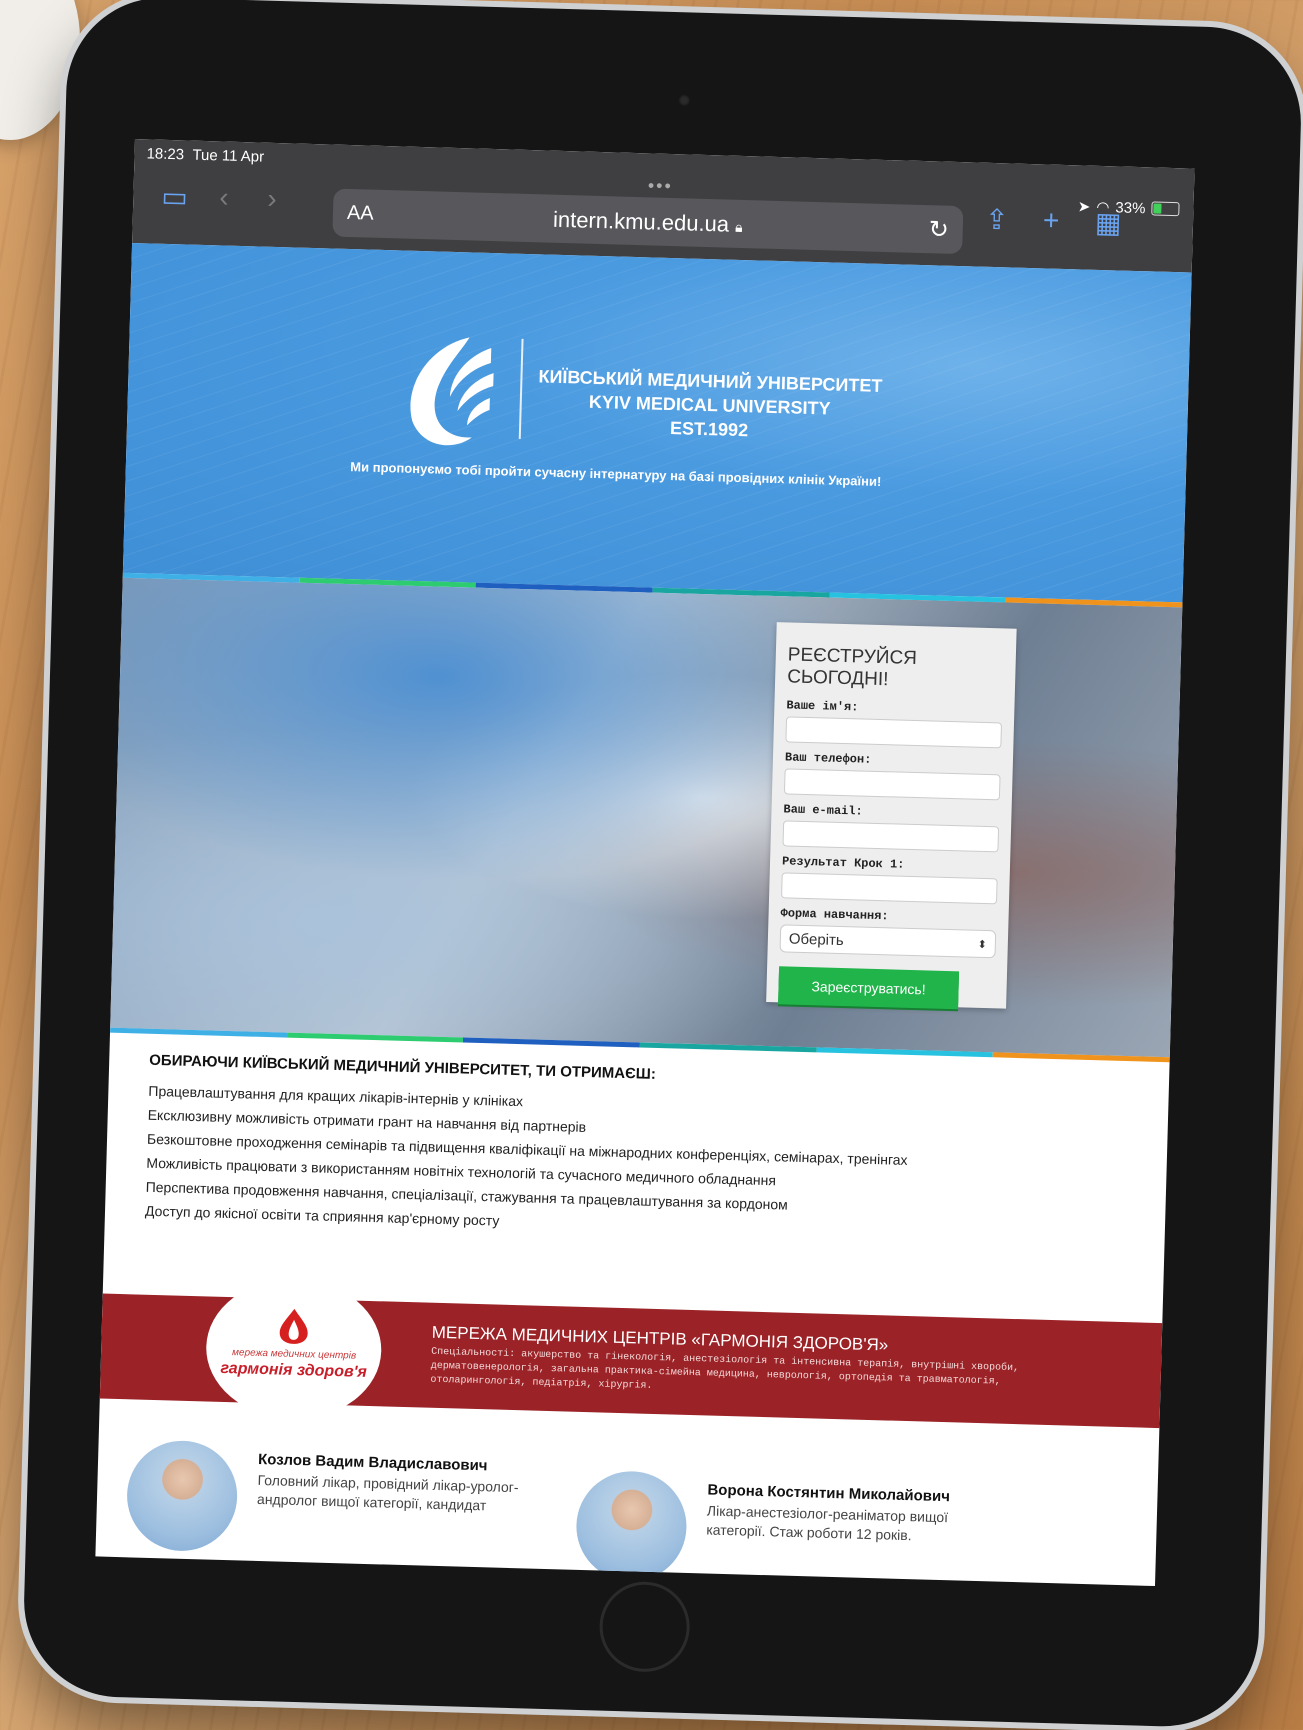  I want to click on share-icon: ⇪, so click(997, 220).